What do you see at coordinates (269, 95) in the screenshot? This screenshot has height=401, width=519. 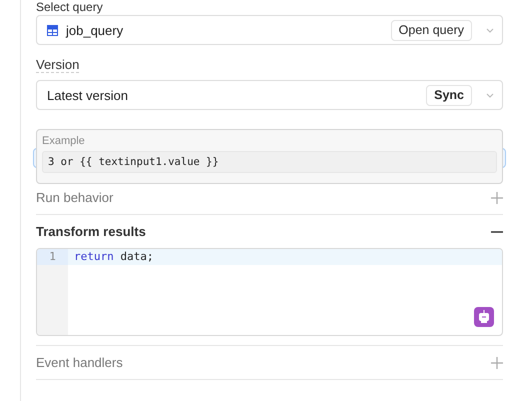 I see `version-select: Latest version Sync` at bounding box center [269, 95].